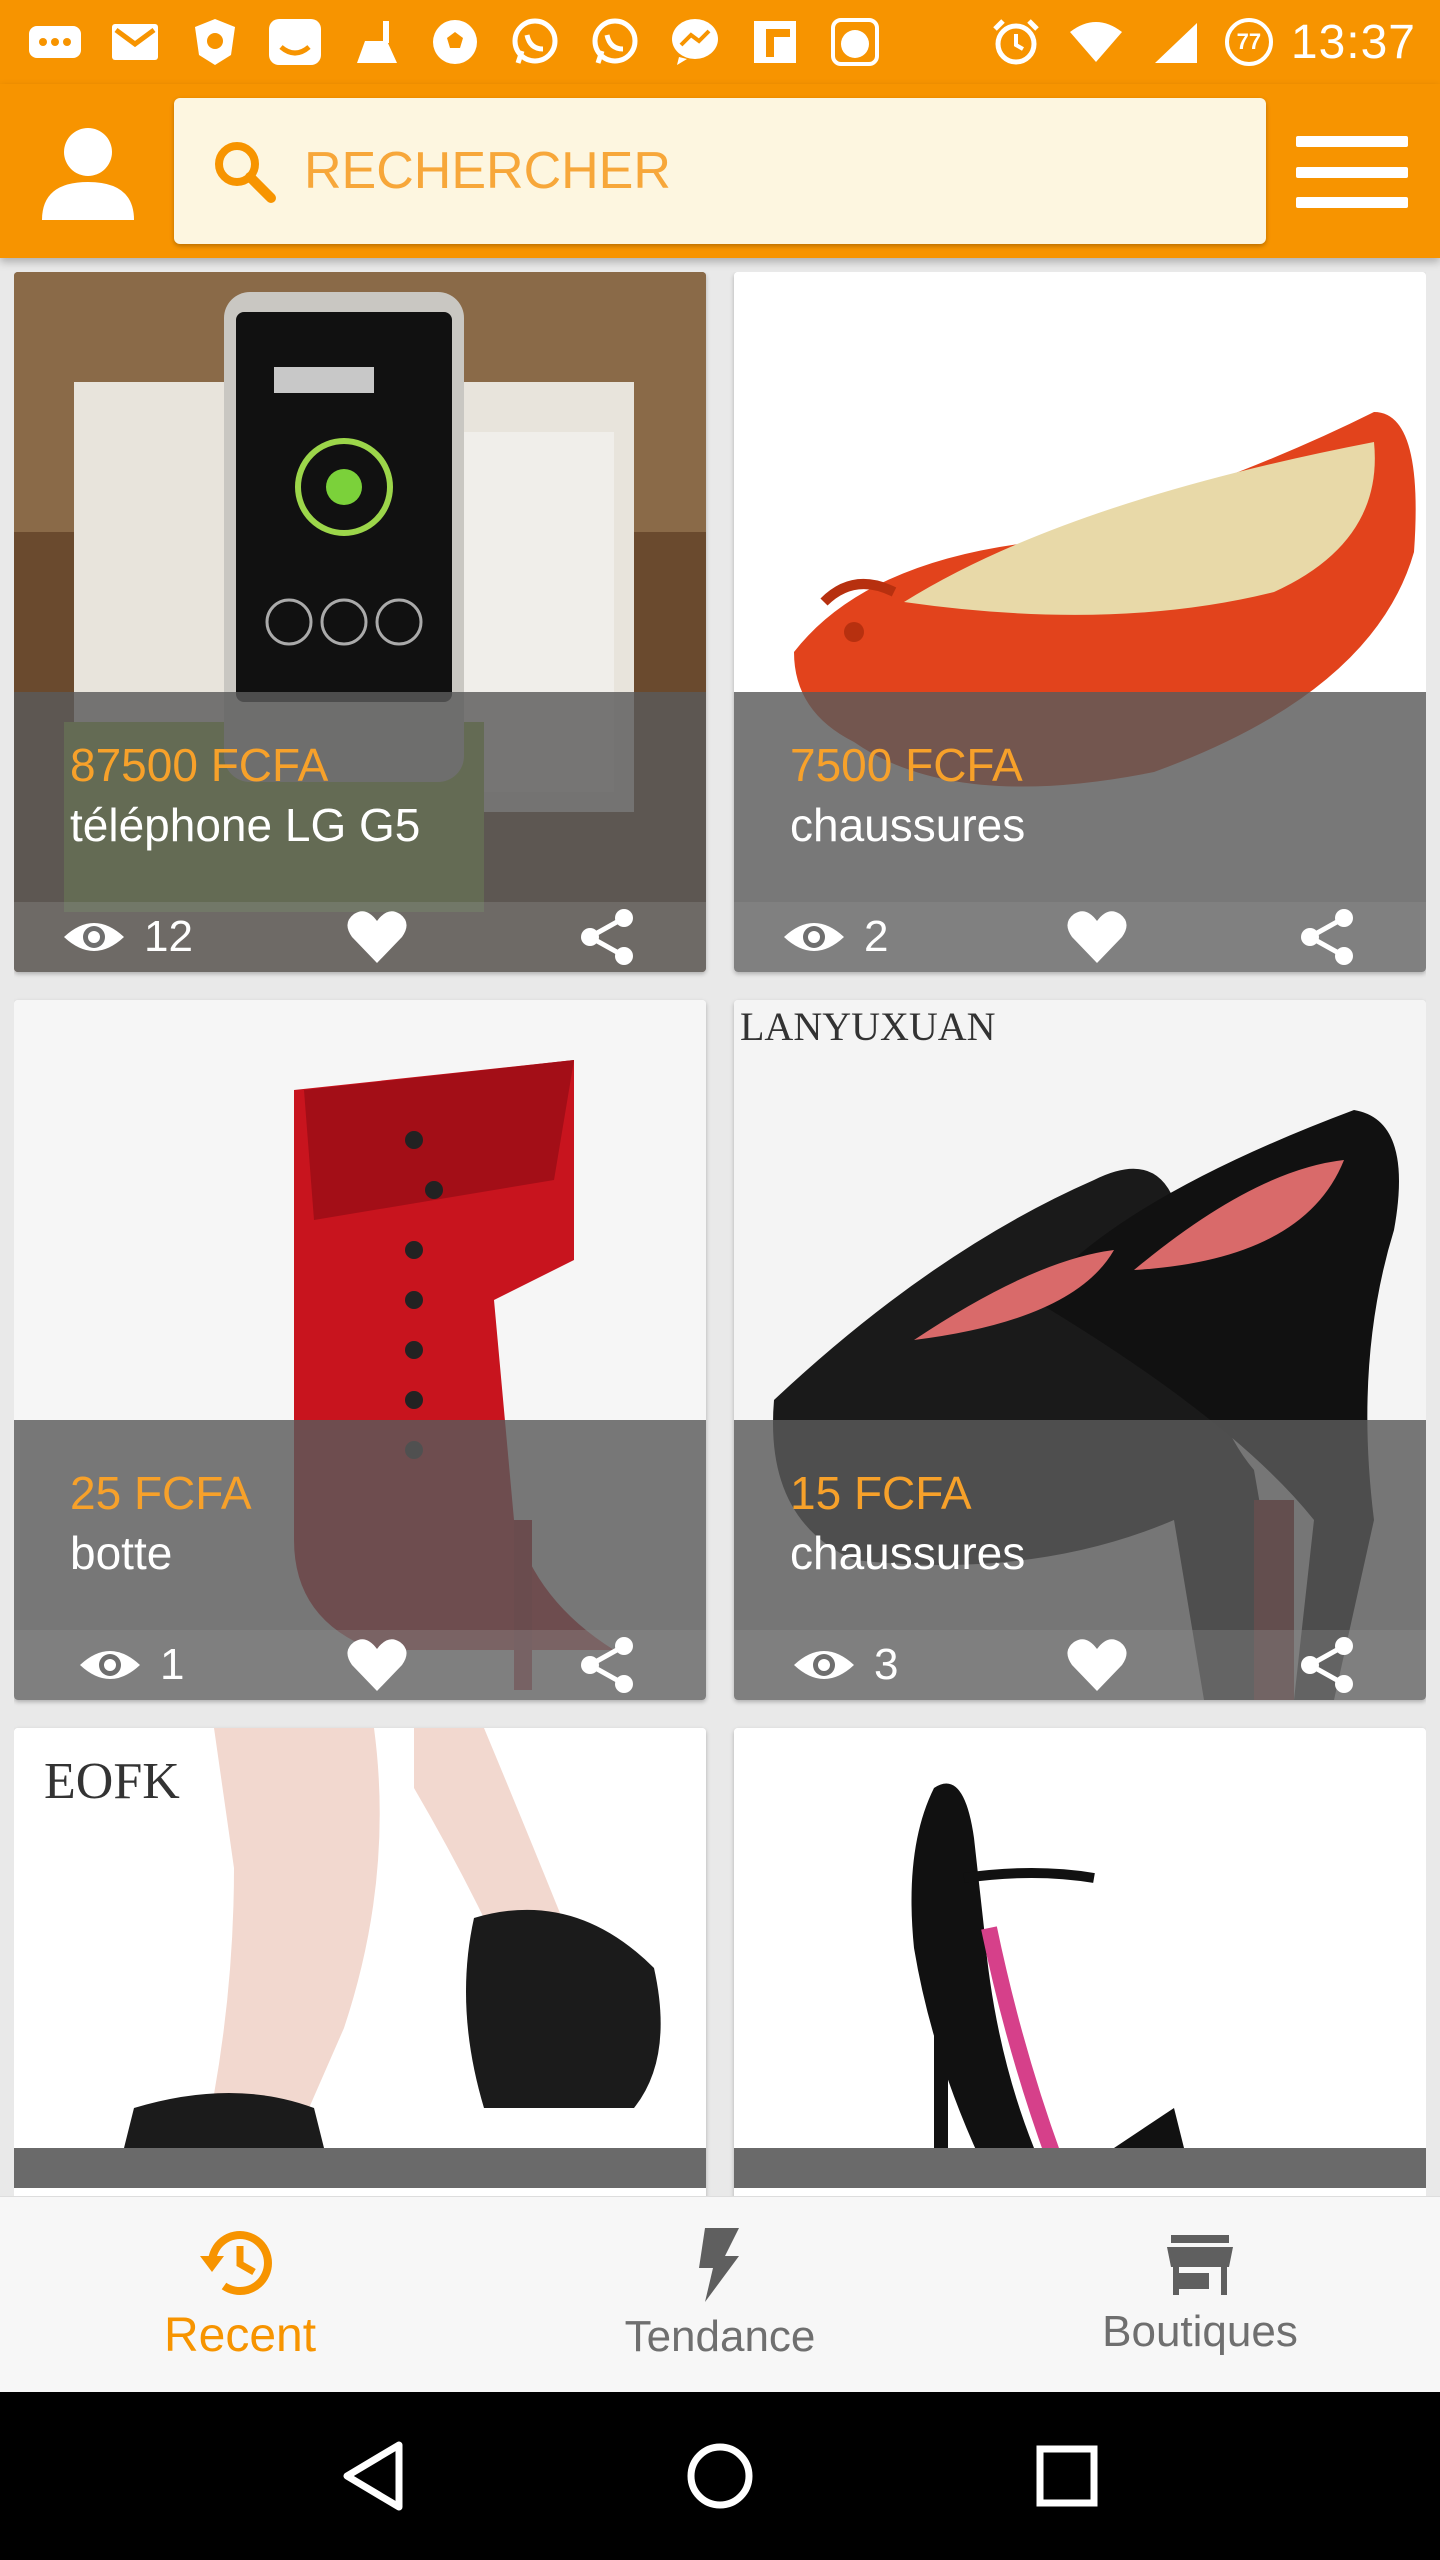  What do you see at coordinates (775, 42) in the screenshot?
I see `flipboard-icon` at bounding box center [775, 42].